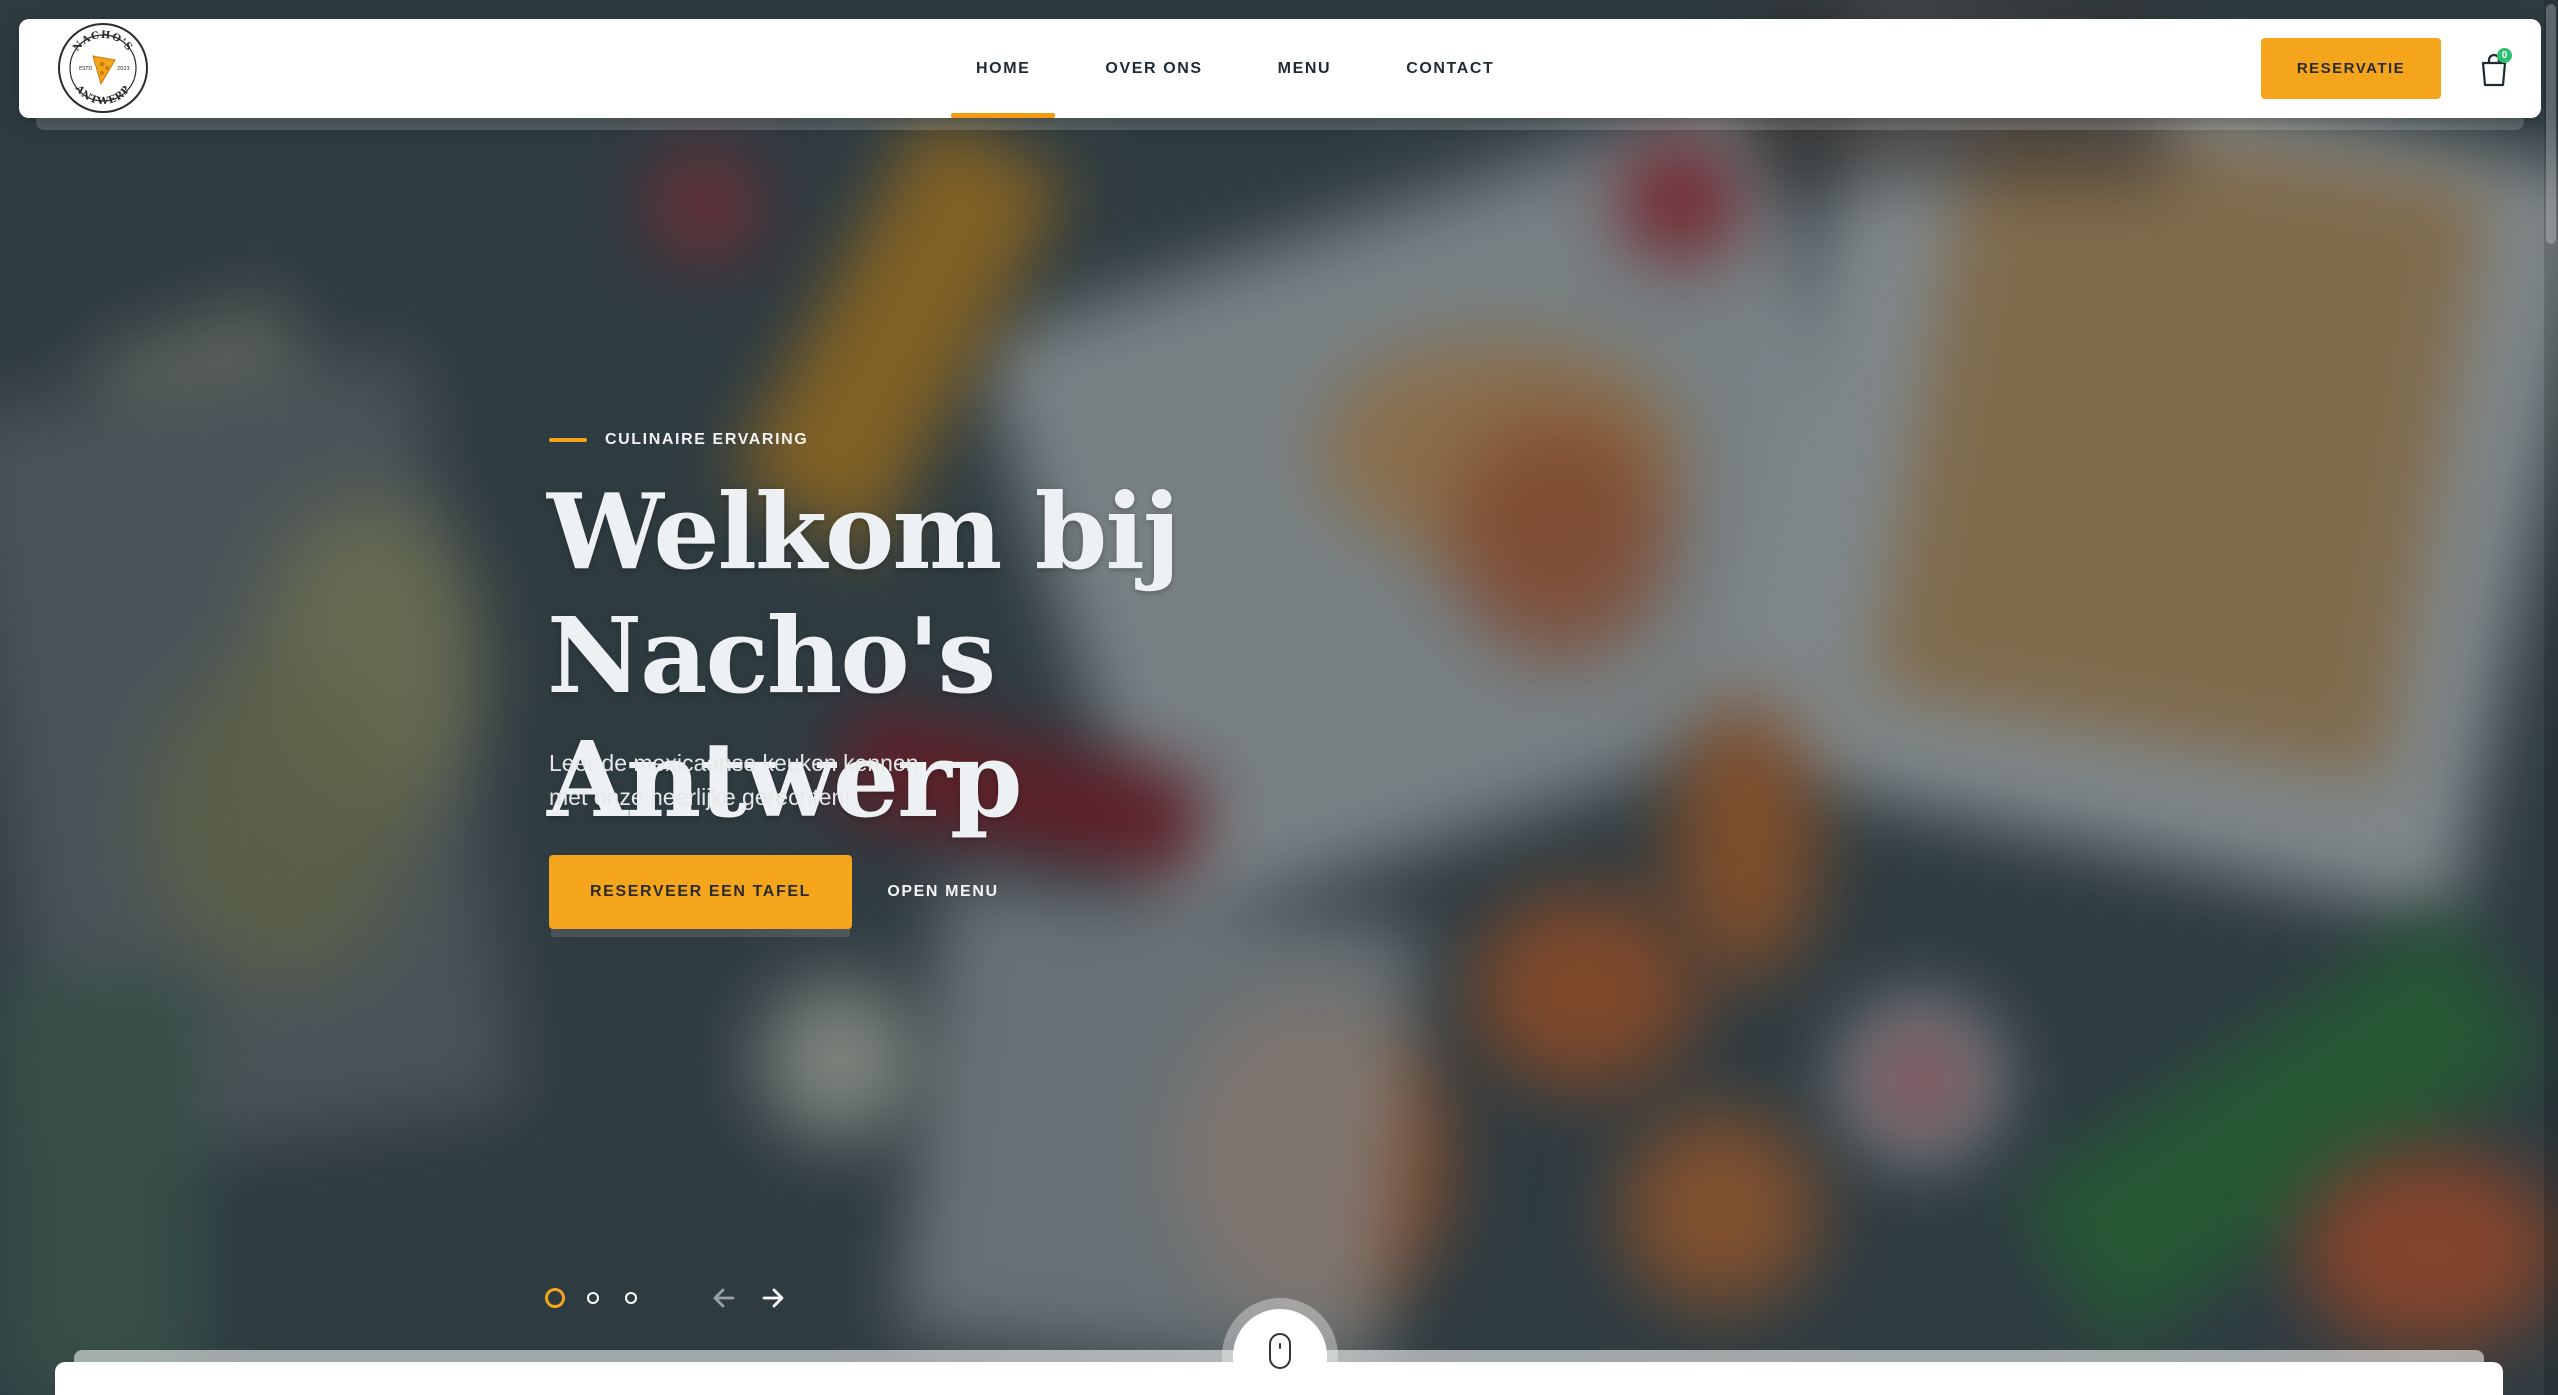 Image resolution: width=2558 pixels, height=1395 pixels. Describe the element at coordinates (123, 69) in the screenshot. I see `logo-year-text: 2023` at that location.